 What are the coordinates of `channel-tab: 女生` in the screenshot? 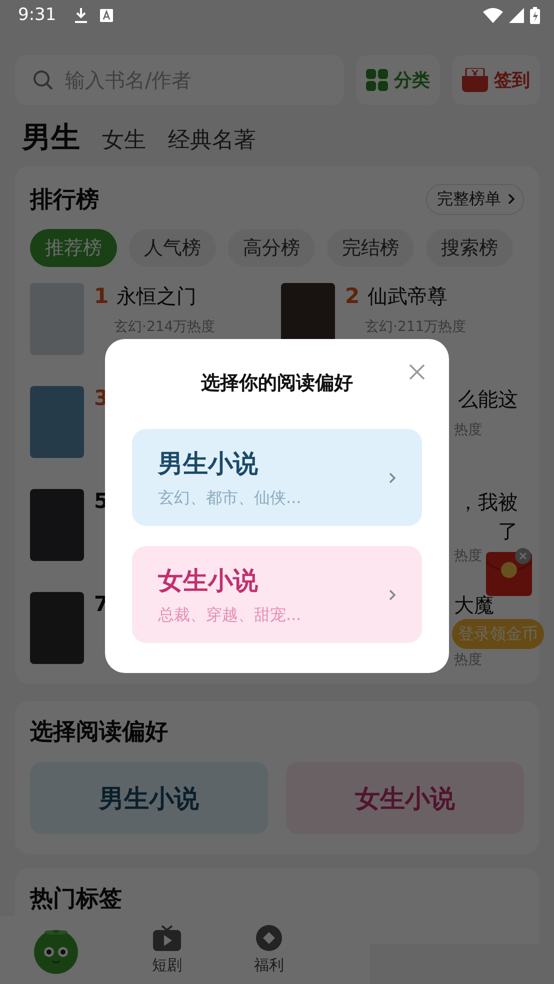 It's located at (124, 140).